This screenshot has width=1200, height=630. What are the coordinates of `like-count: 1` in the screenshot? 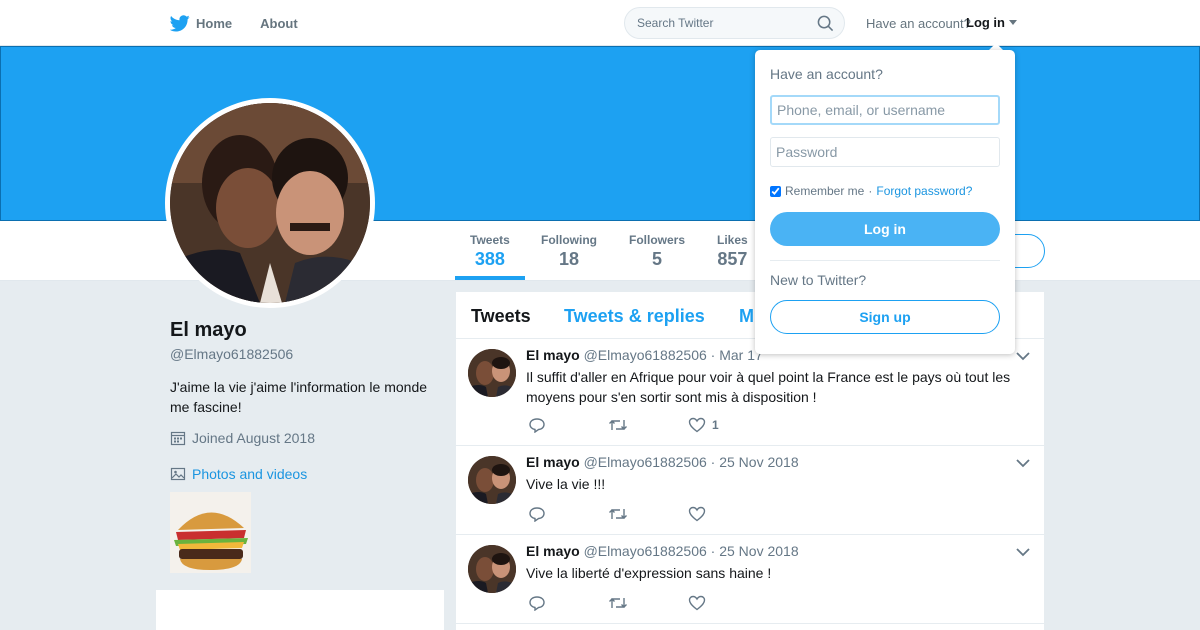 It's located at (715, 425).